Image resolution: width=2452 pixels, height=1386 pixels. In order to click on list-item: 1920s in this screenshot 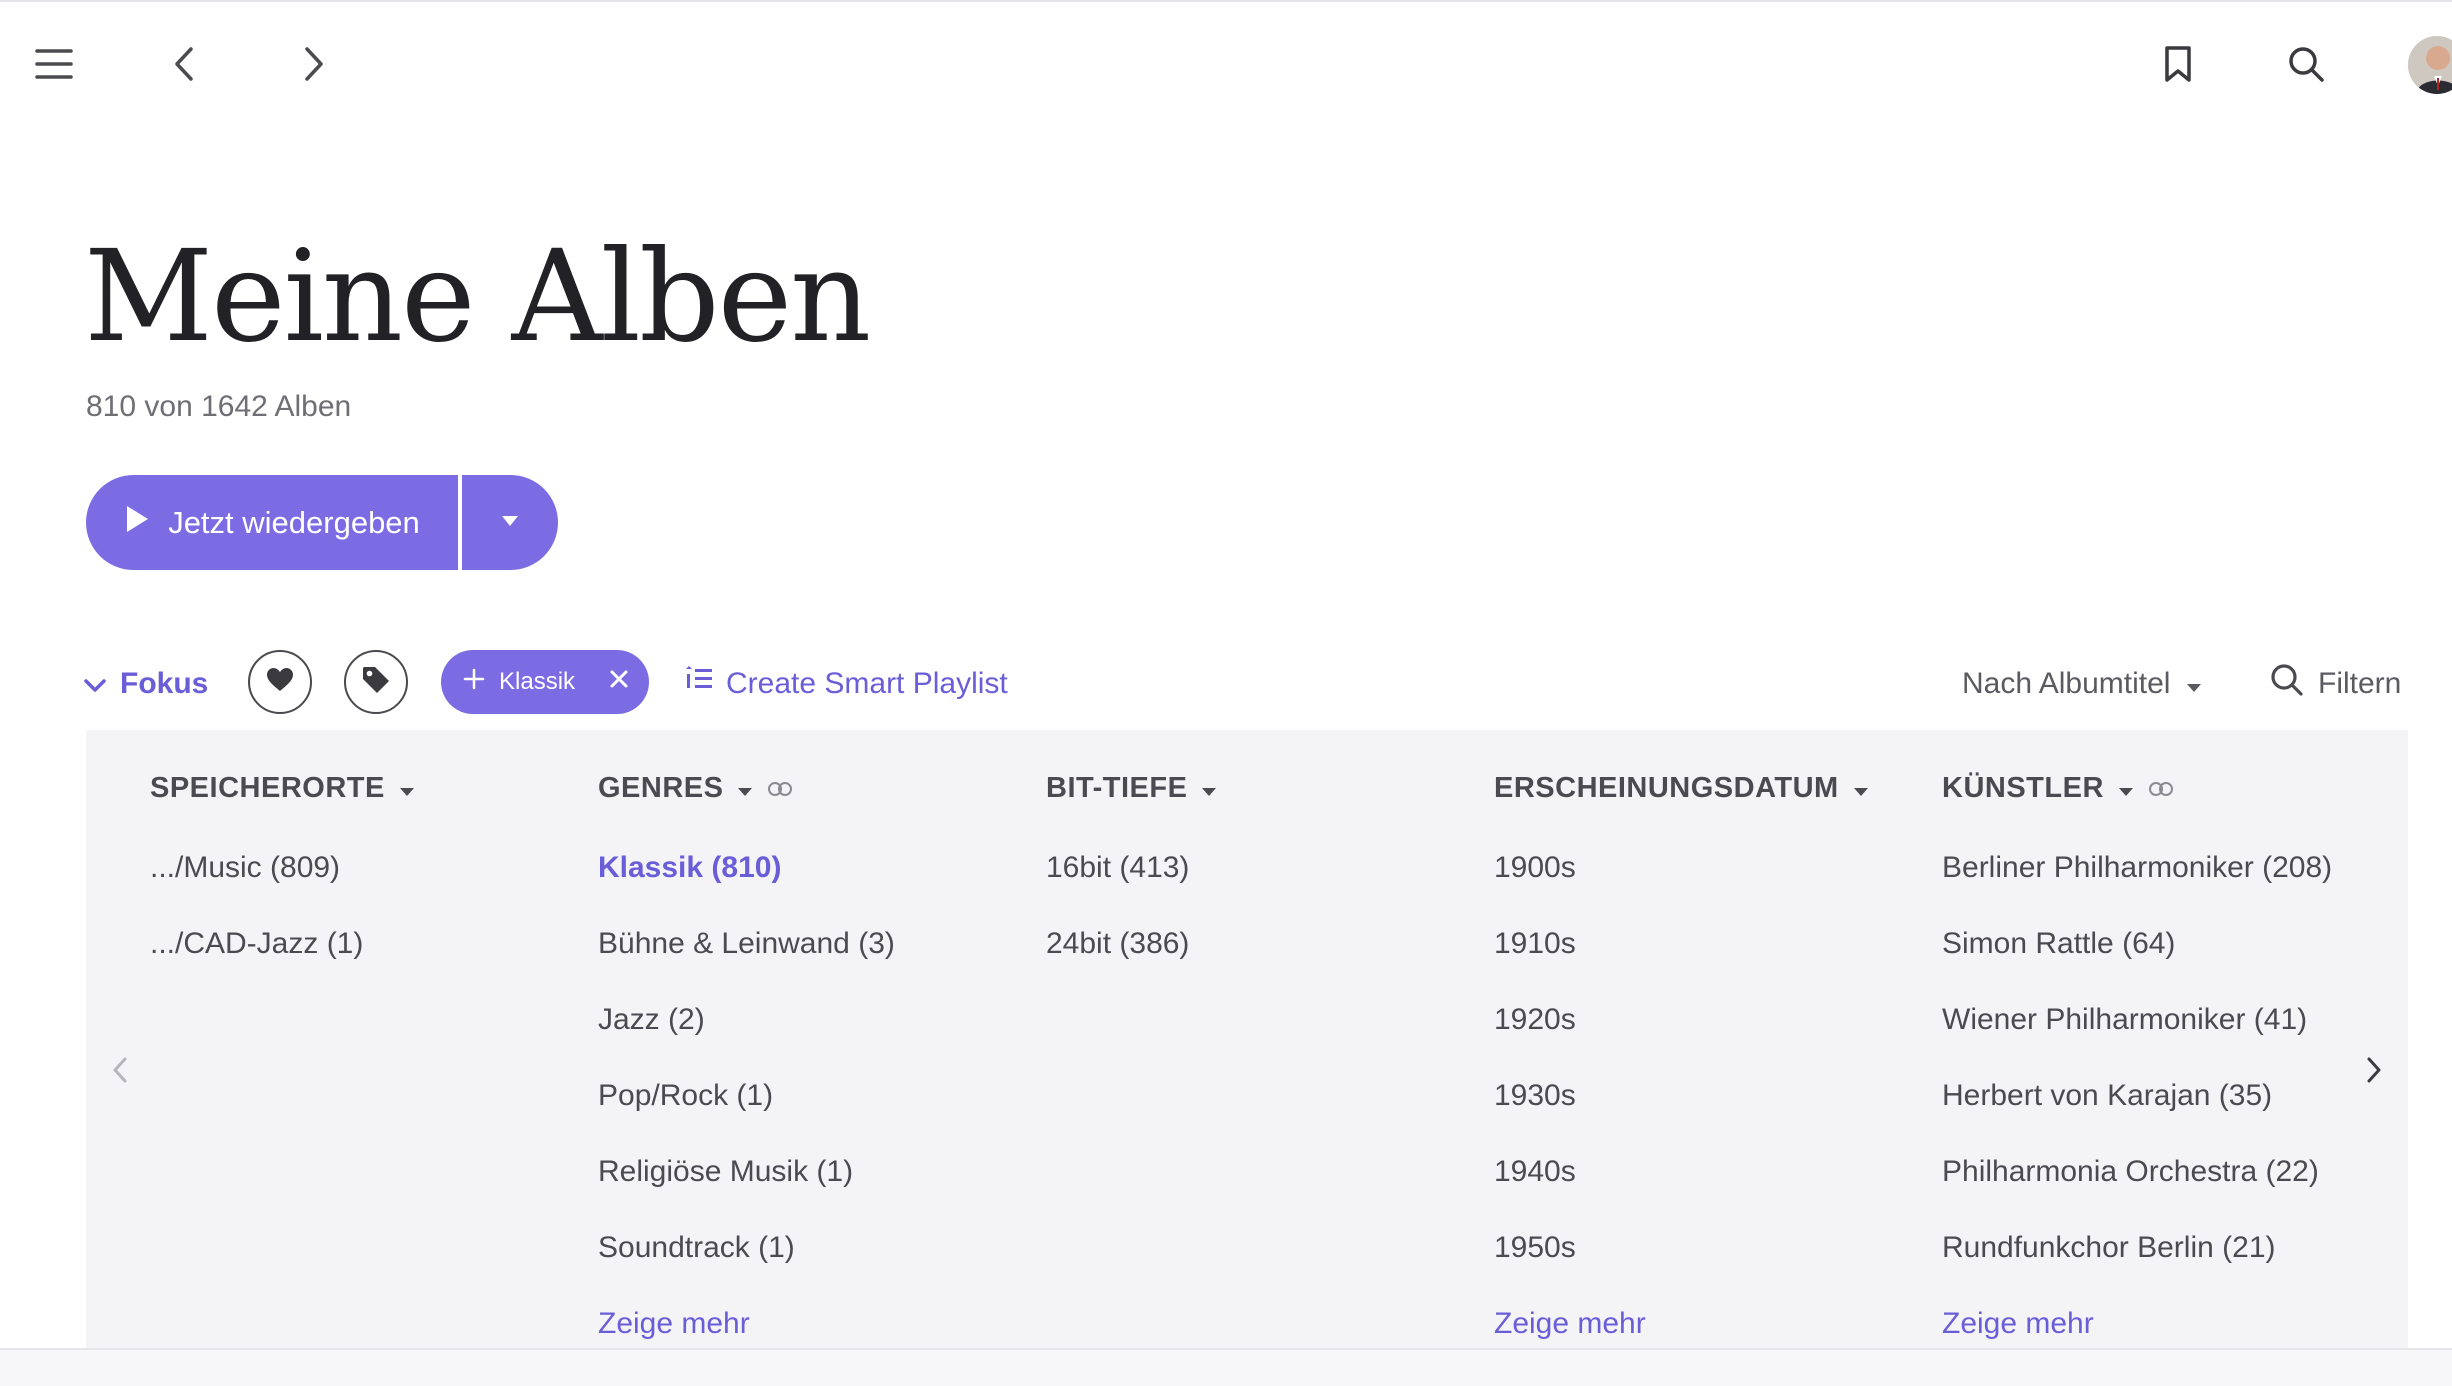, I will do `click(1681, 1020)`.